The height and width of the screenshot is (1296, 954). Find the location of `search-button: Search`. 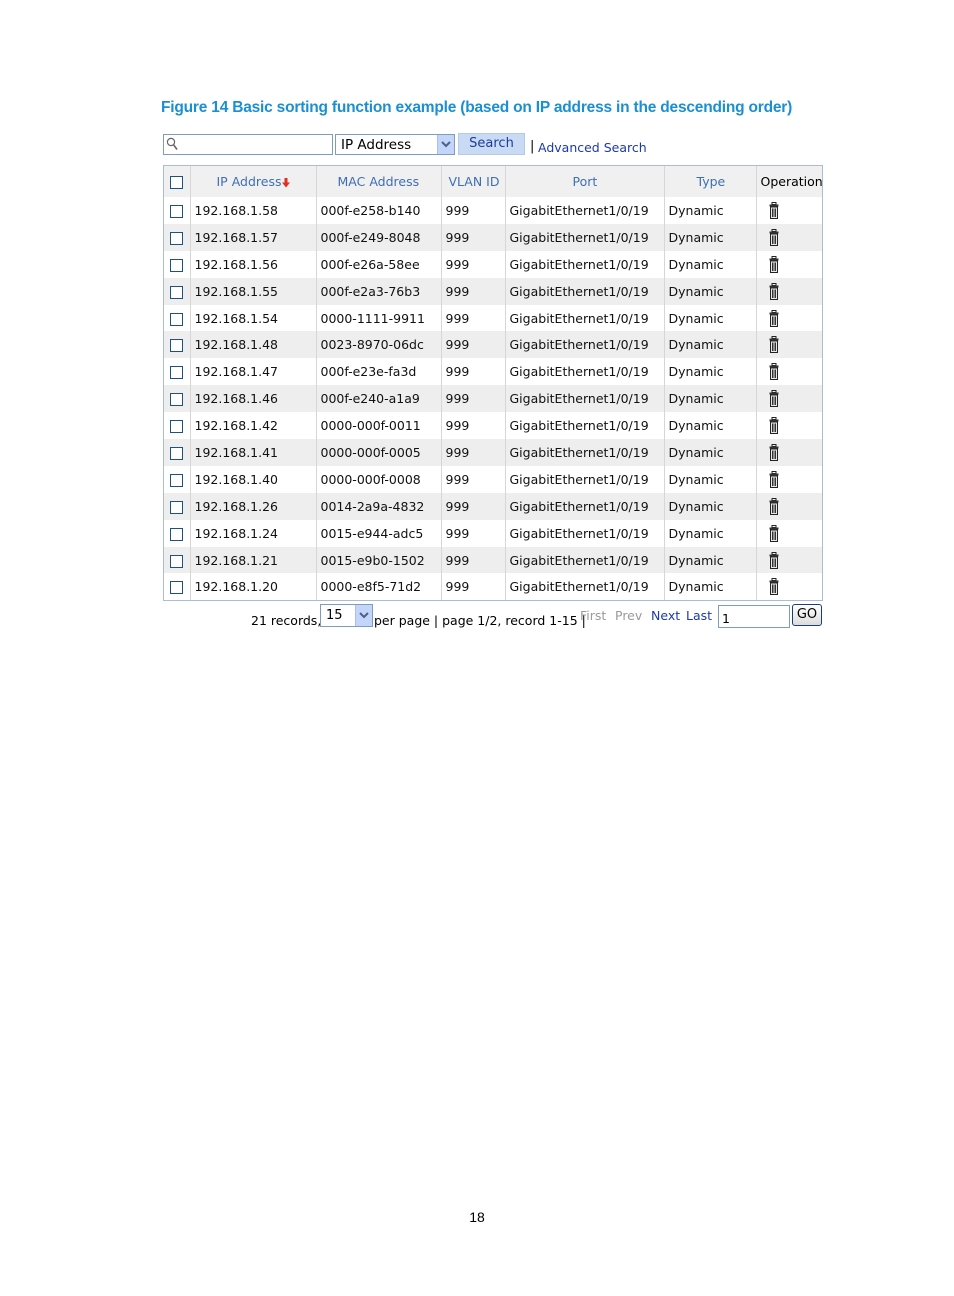

search-button: Search is located at coordinates (491, 144).